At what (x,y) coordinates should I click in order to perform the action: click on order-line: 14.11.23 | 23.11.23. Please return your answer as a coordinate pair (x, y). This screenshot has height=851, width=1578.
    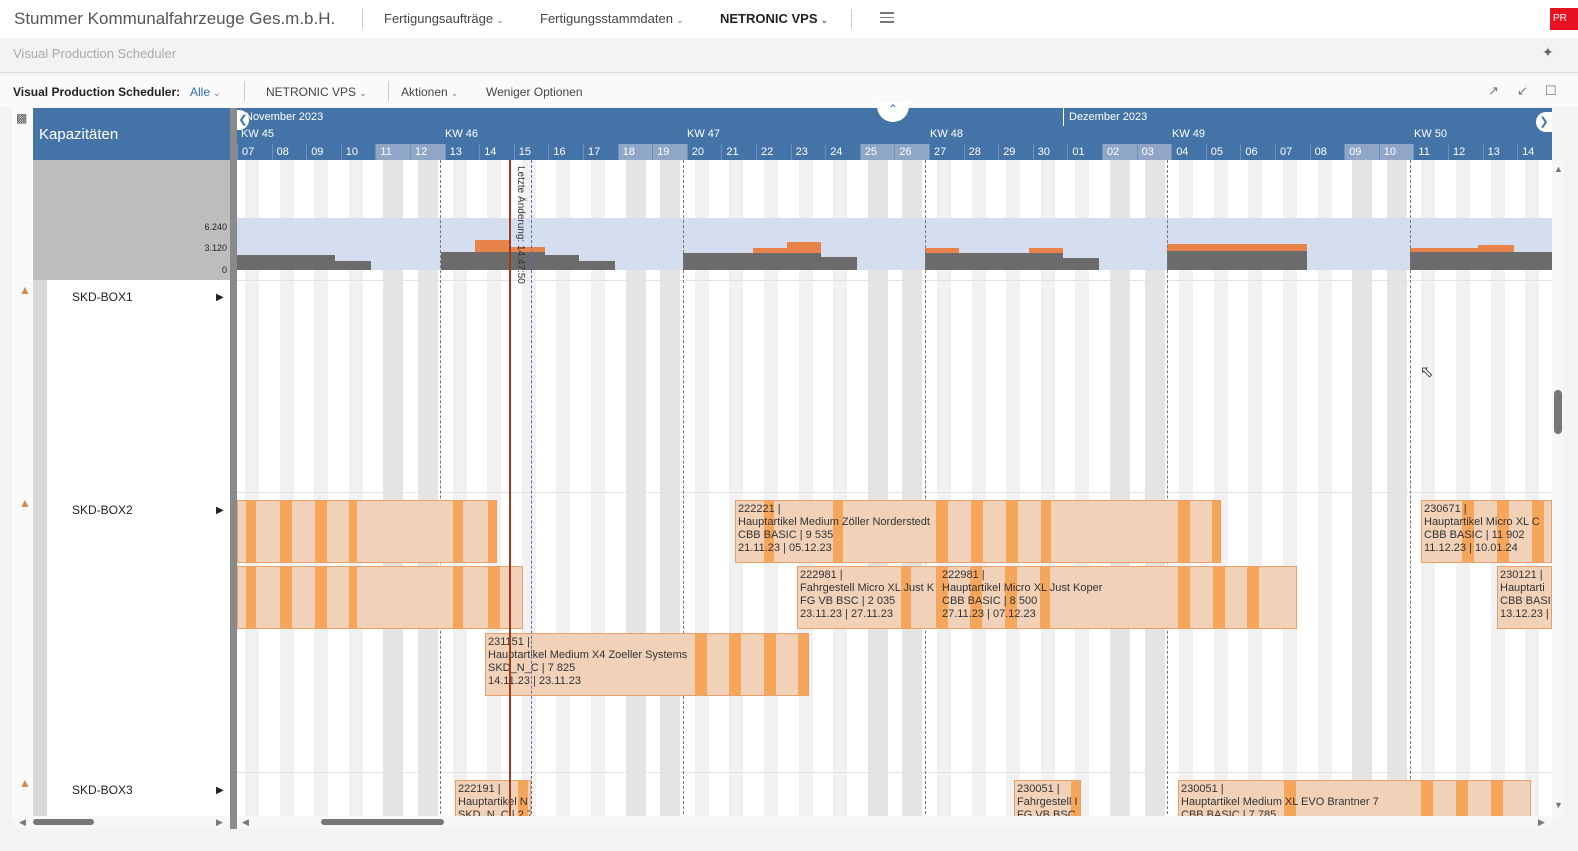
    Looking at the image, I should click on (534, 681).